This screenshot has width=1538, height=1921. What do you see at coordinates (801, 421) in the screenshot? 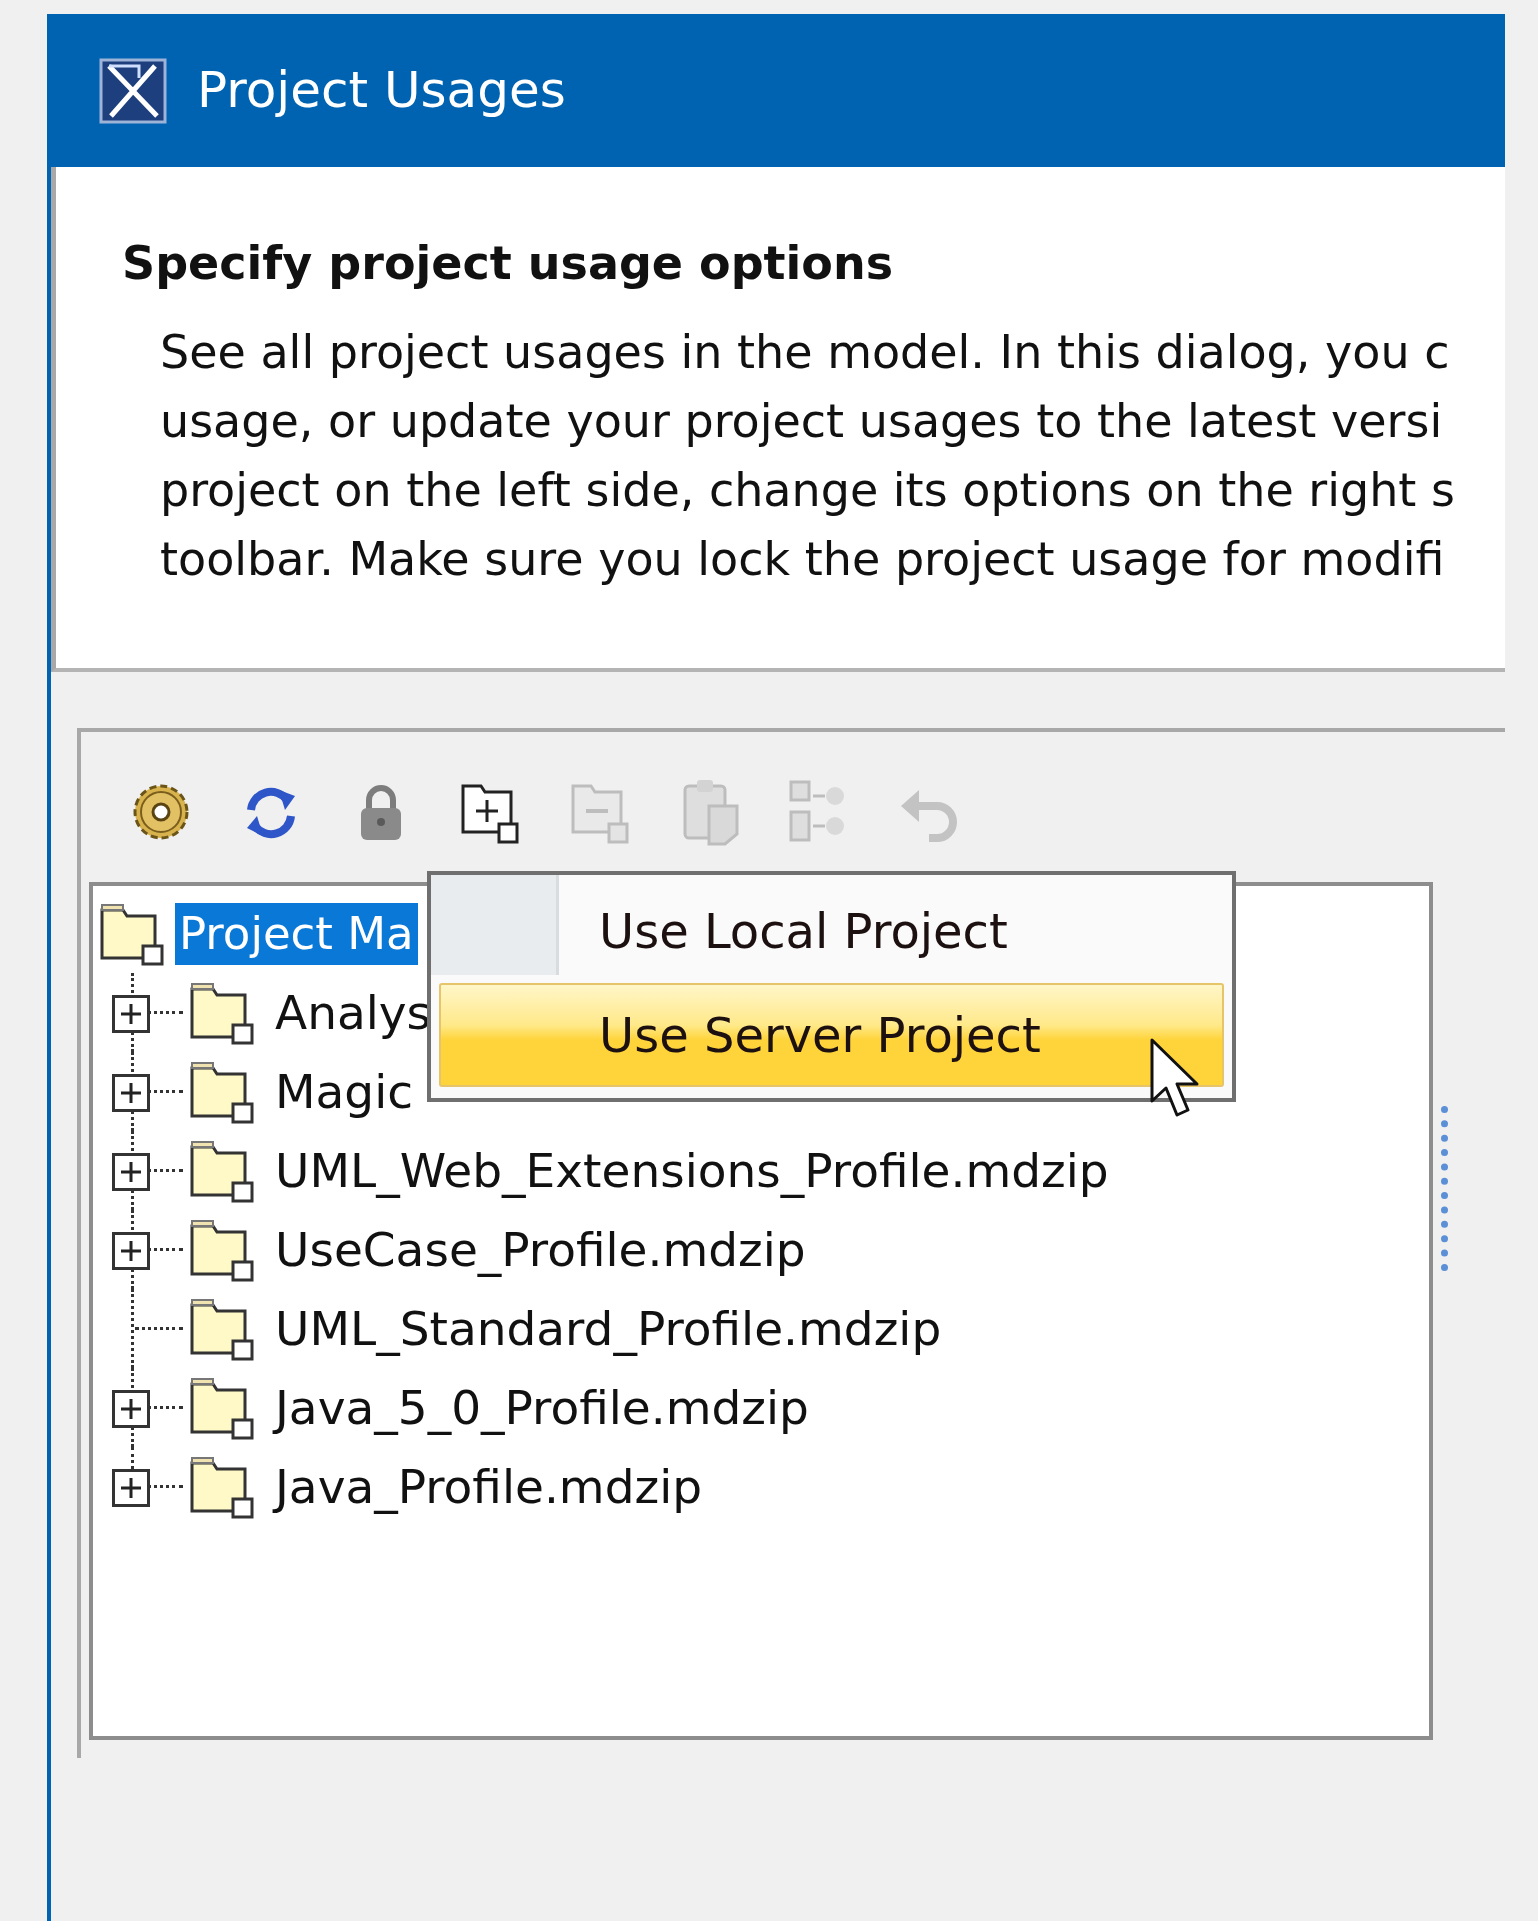
I see `description-text: usage, or update your project usages to the latest versi` at bounding box center [801, 421].